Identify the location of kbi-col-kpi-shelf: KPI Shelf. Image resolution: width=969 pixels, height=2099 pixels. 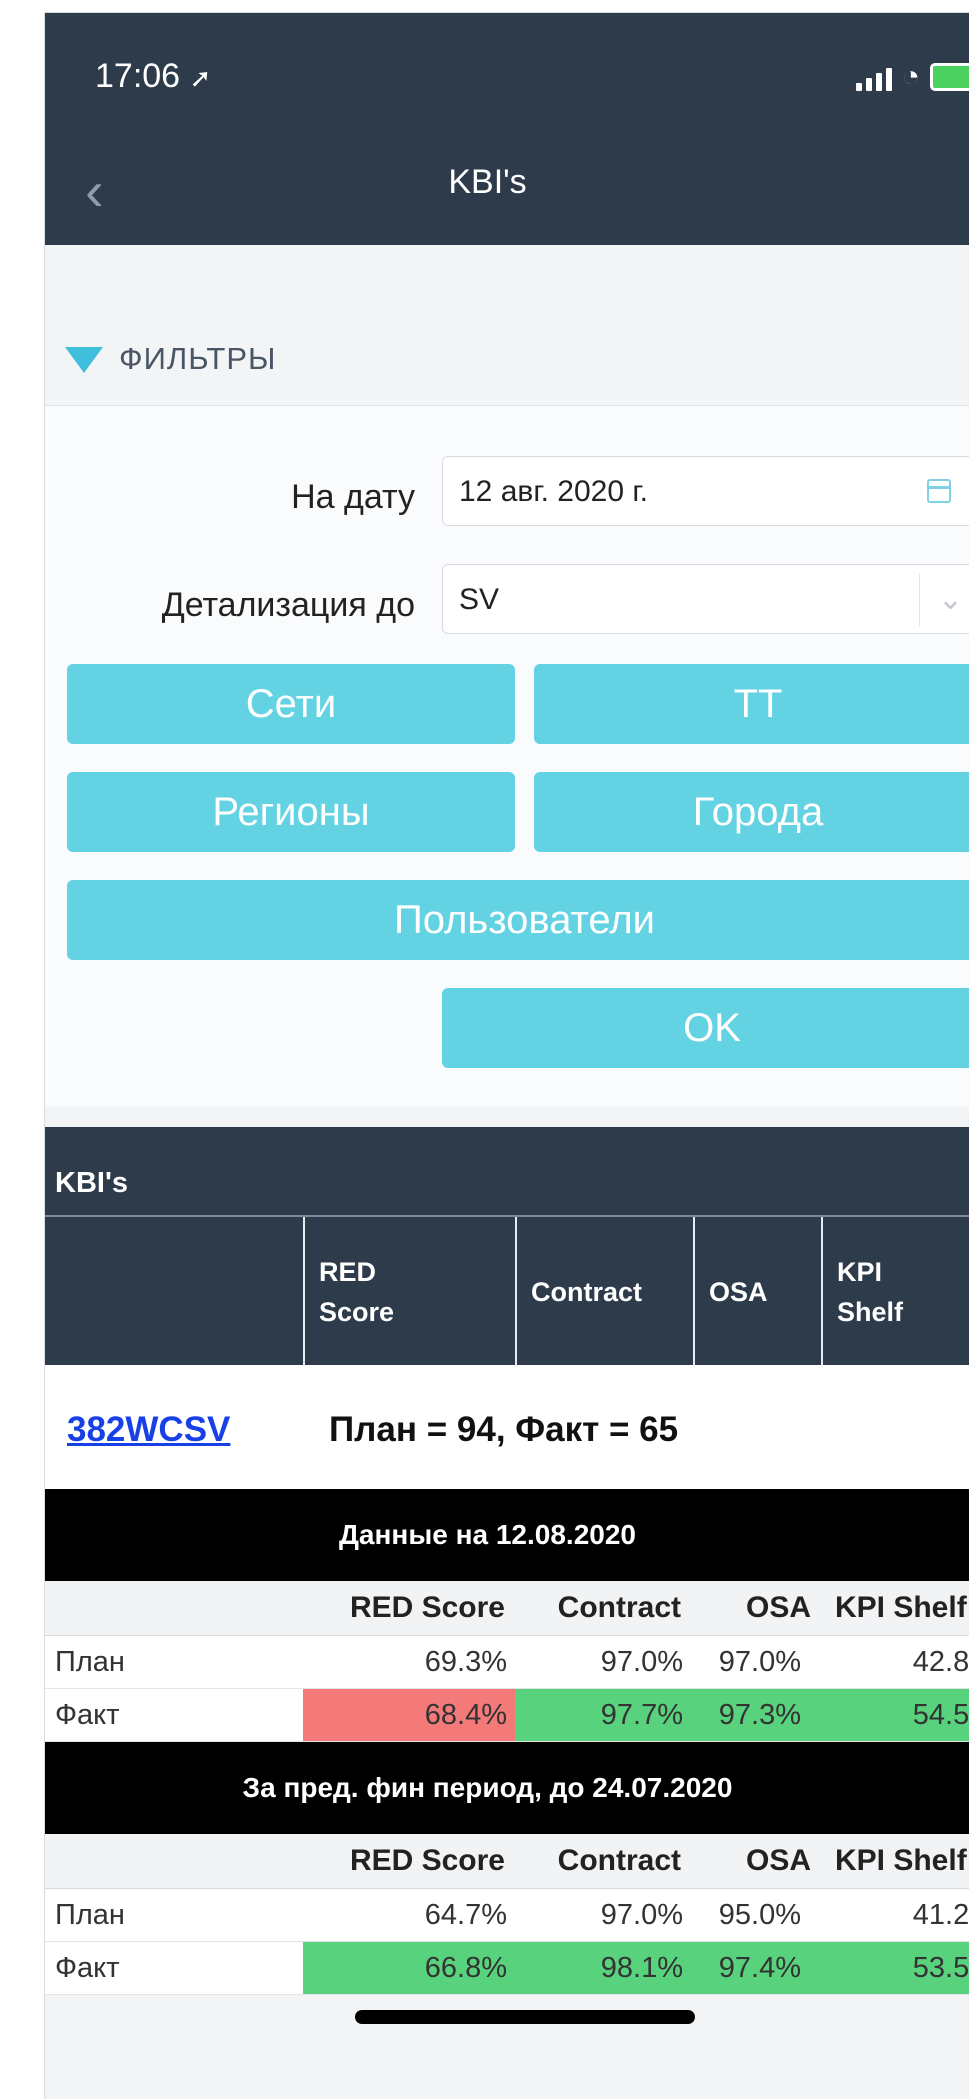
(895, 1292).